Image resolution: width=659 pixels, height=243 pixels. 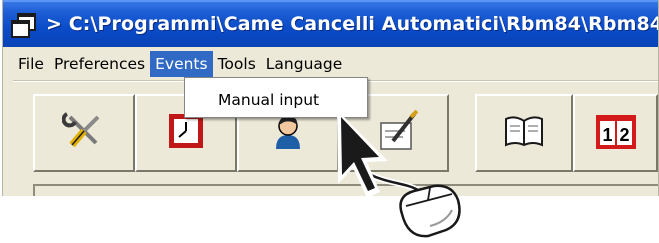 I want to click on calendar-button: 1 2, so click(x=615, y=133).